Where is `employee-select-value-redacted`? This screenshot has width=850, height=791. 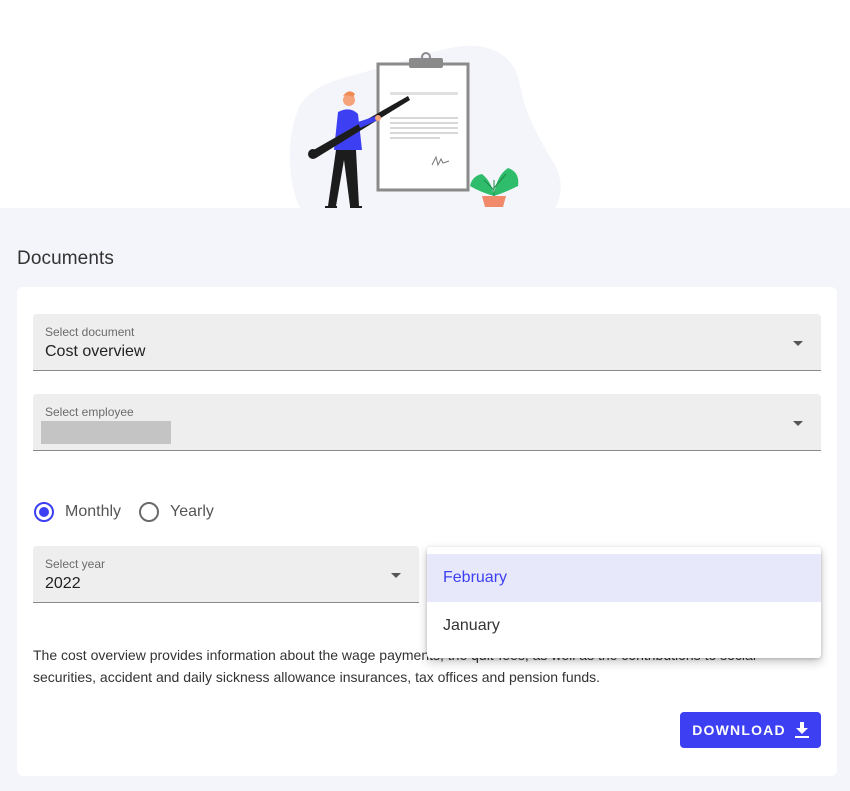 employee-select-value-redacted is located at coordinates (106, 432).